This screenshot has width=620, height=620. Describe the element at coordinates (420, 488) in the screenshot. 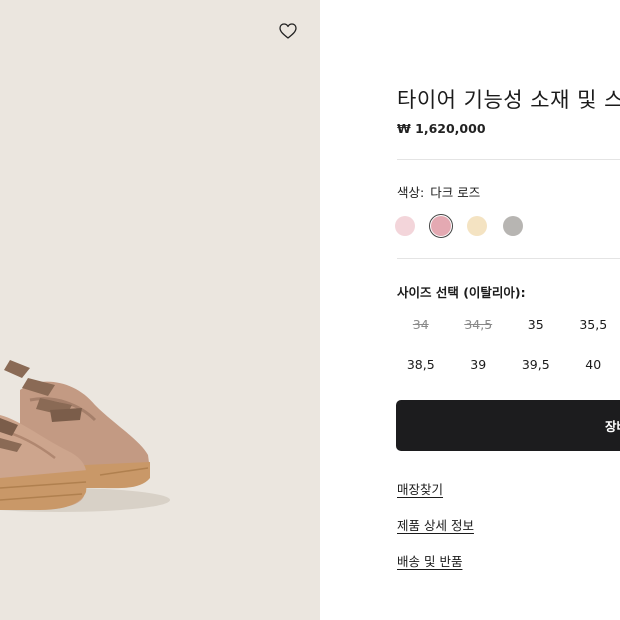

I see `store-finder-link: 매장찾기` at that location.